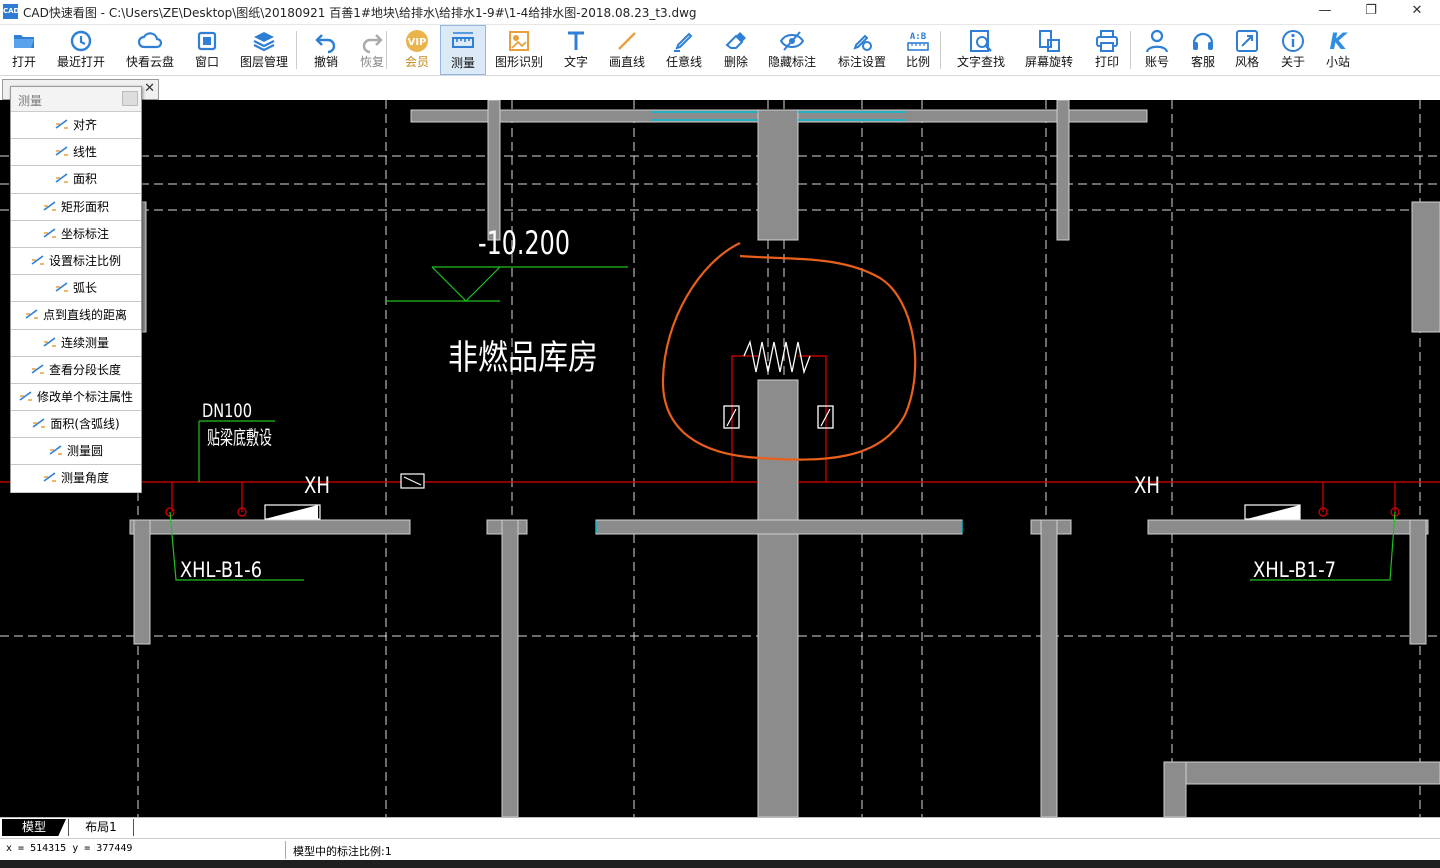 The width and height of the screenshot is (1440, 868). What do you see at coordinates (76, 180) in the screenshot?
I see `measure-area-item: 面积` at bounding box center [76, 180].